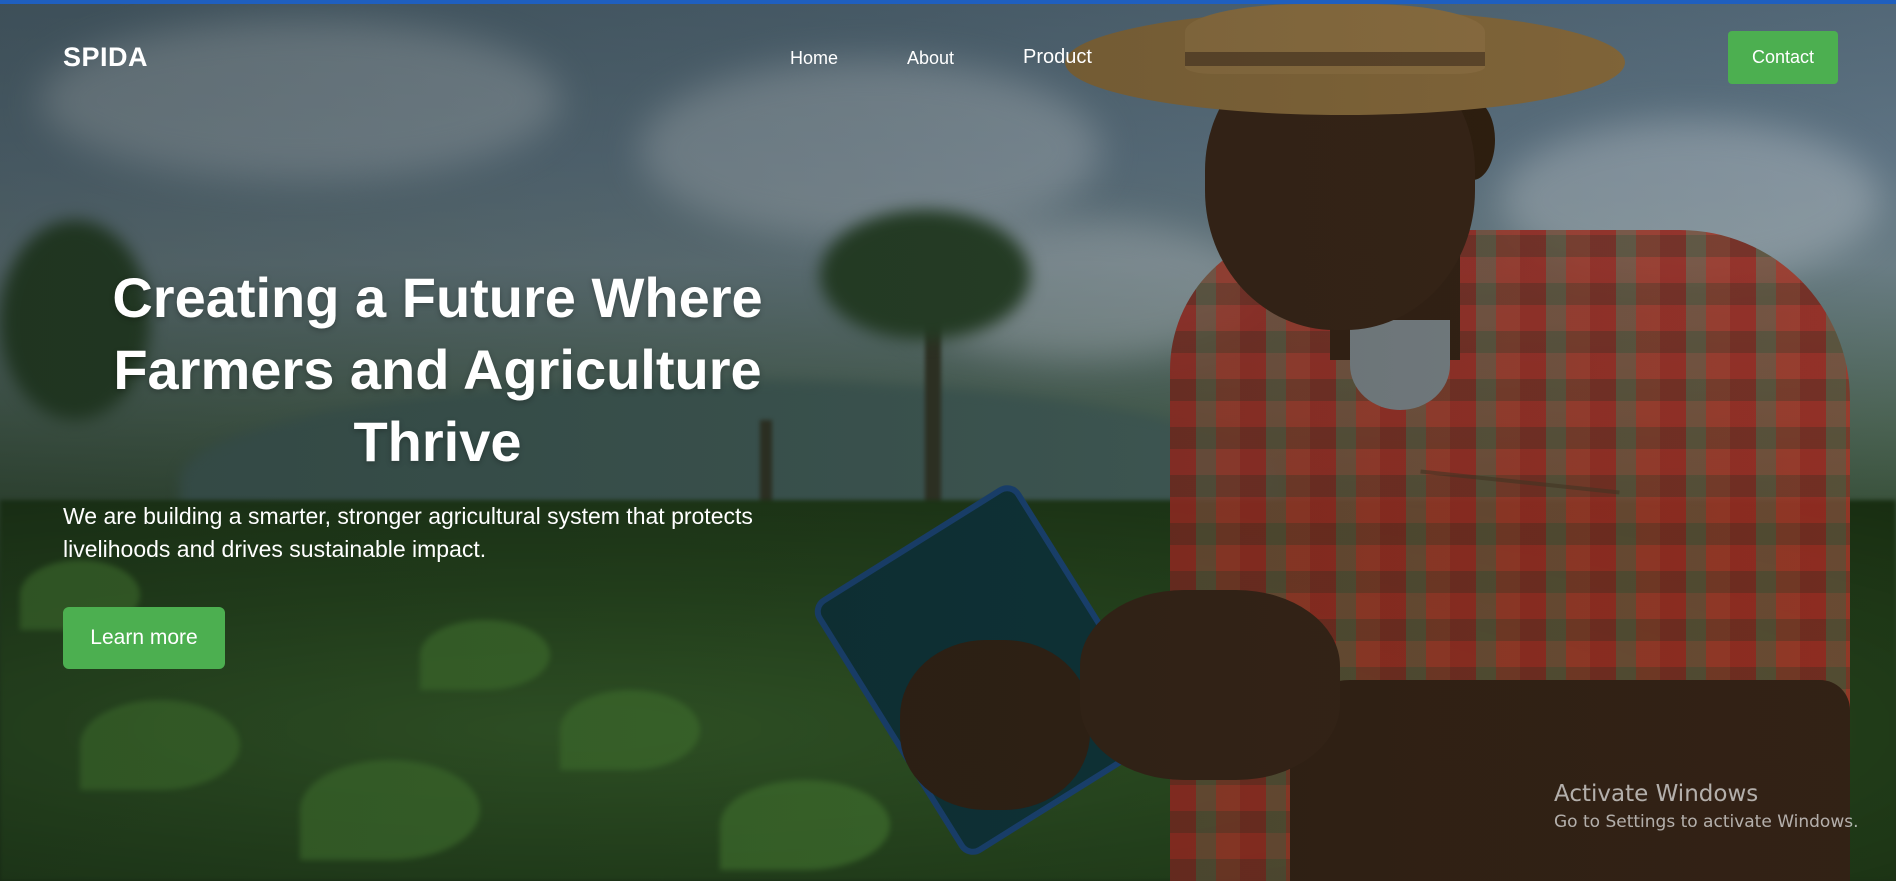 This screenshot has height=881, width=1896. I want to click on brand-logo: SPIDA, so click(105, 57).